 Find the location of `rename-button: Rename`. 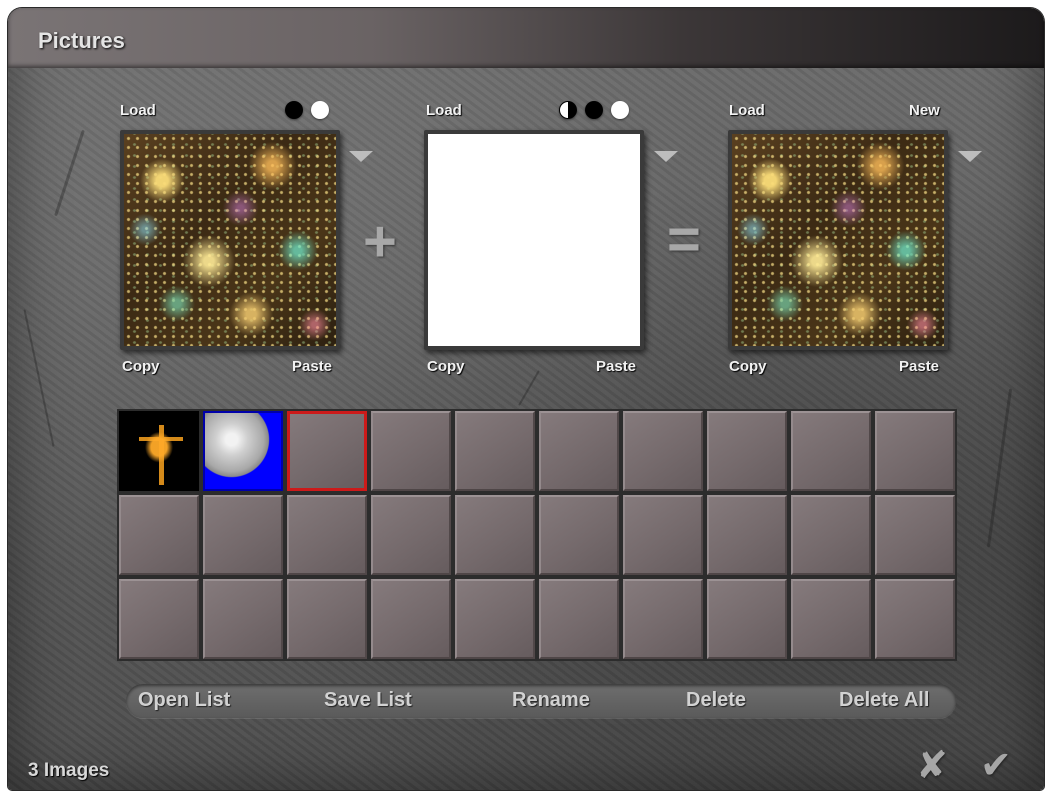

rename-button: Rename is located at coordinates (551, 700).